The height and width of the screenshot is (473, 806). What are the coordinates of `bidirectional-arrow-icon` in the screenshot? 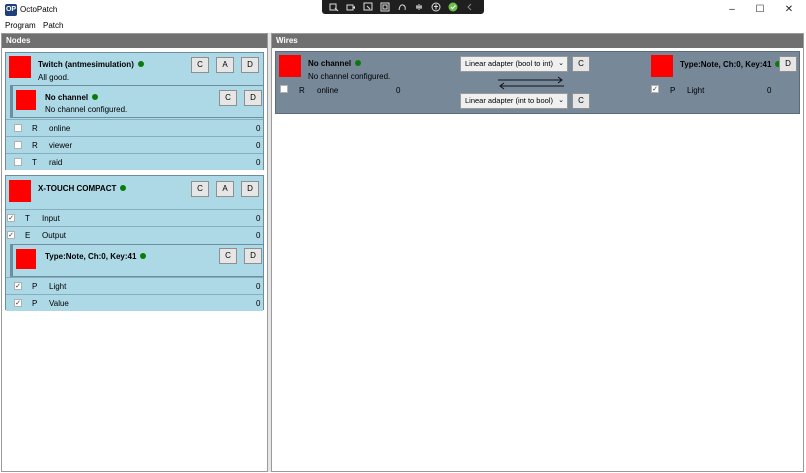 It's located at (531, 83).